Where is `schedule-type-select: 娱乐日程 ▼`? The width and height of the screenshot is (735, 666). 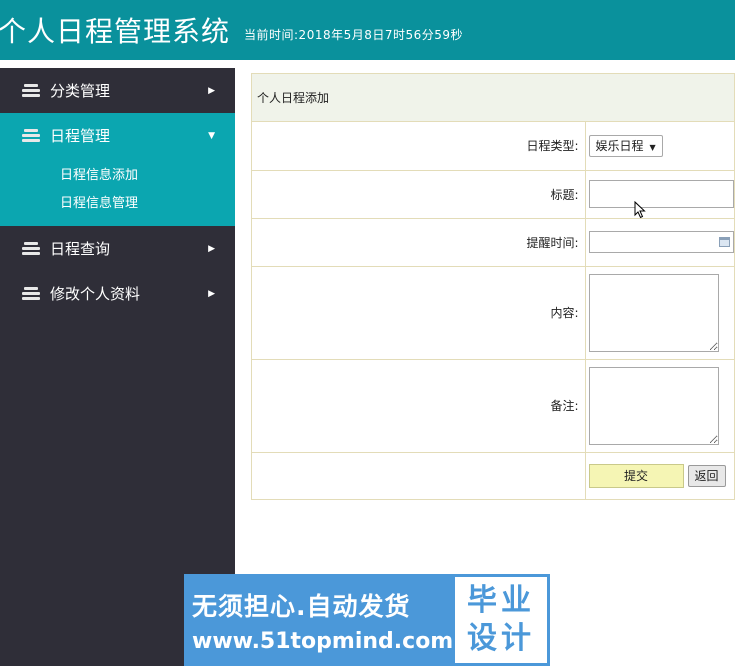
schedule-type-select: 娱乐日程 ▼ is located at coordinates (625, 145).